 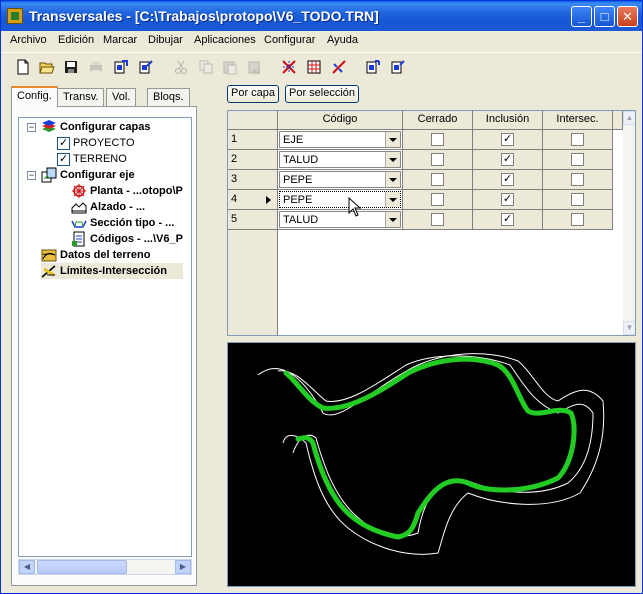 What do you see at coordinates (373, 67) in the screenshot?
I see `layer-export-icon` at bounding box center [373, 67].